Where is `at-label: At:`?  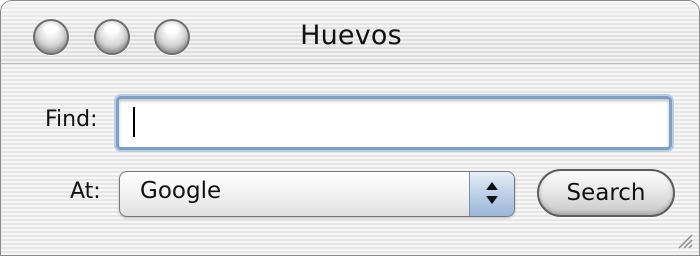
at-label: At: is located at coordinates (85, 191).